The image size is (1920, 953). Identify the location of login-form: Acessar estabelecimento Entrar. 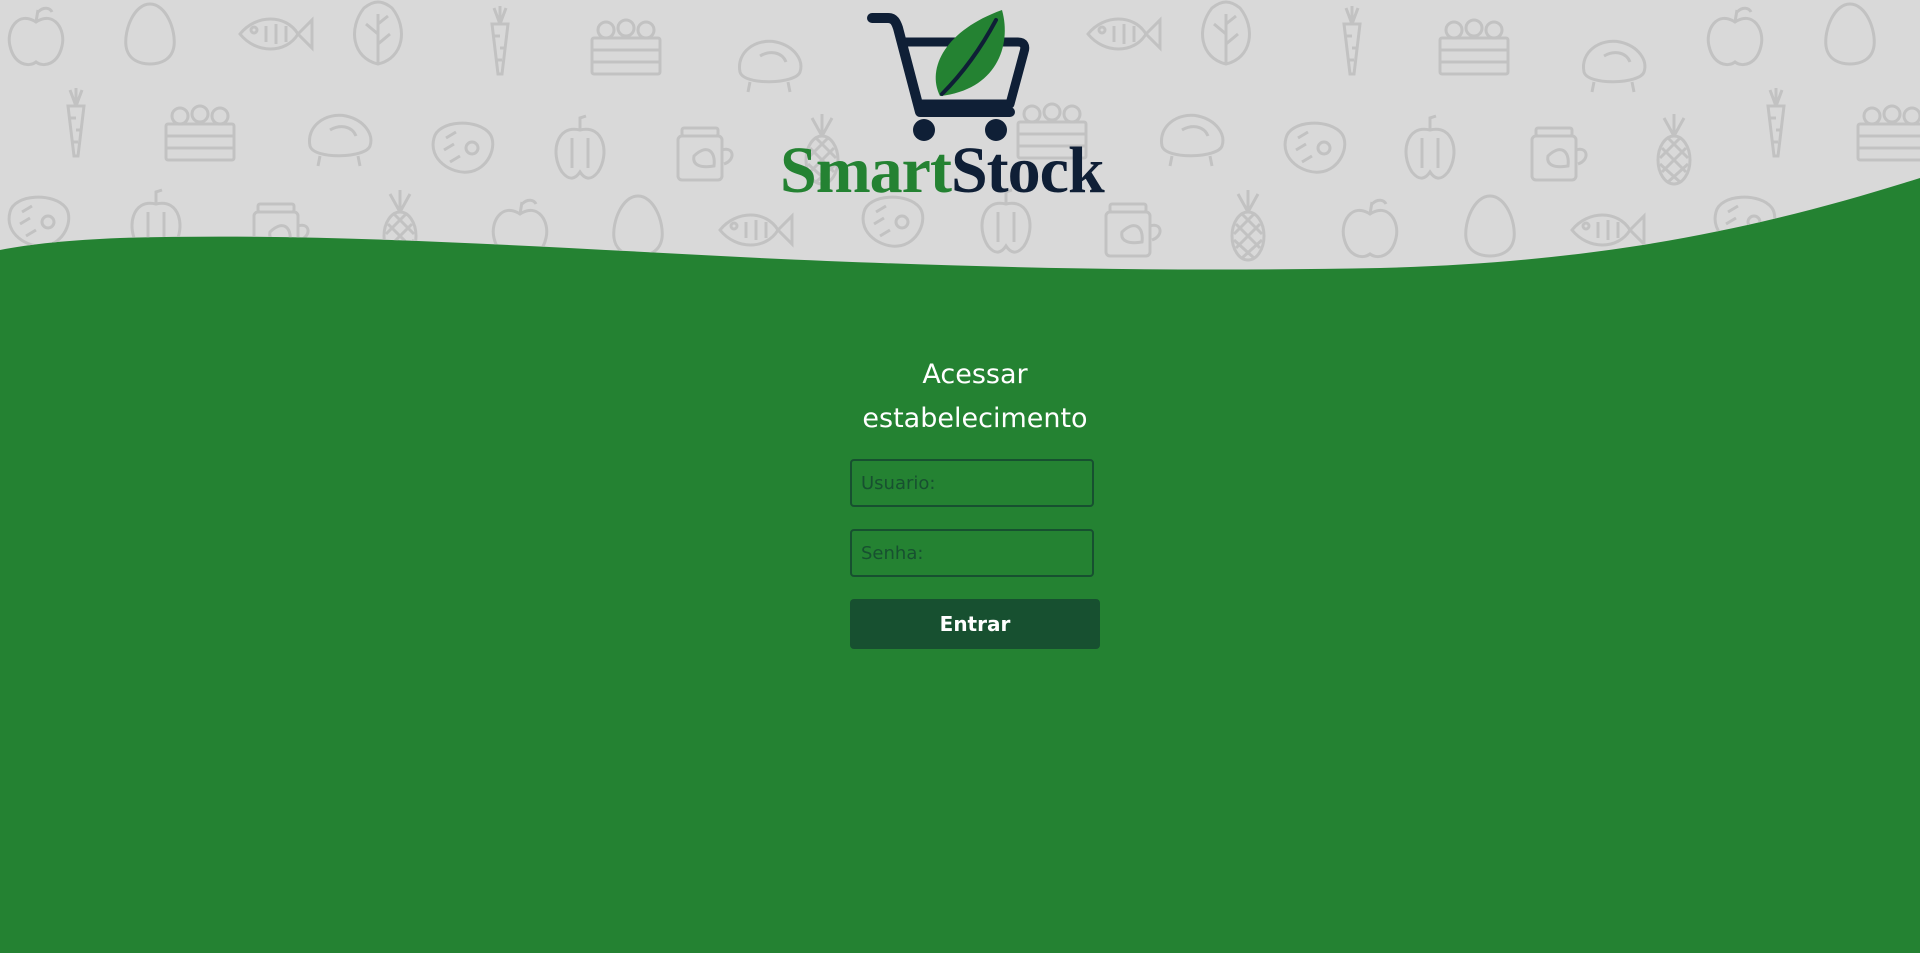
(975, 501).